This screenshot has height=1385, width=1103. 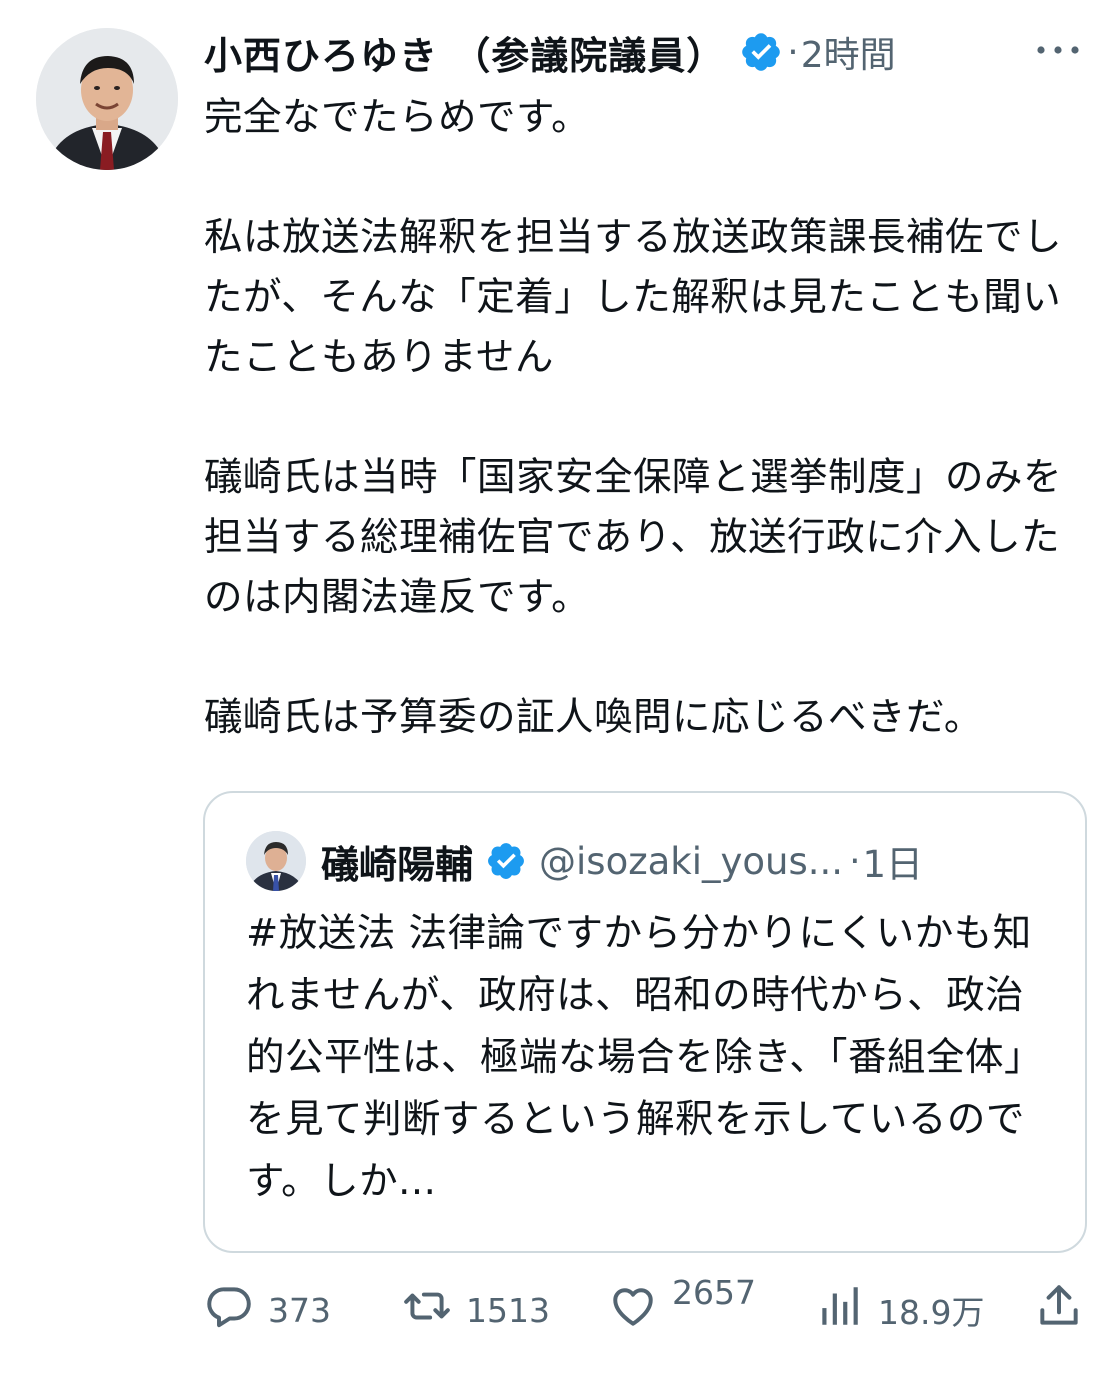 I want to click on quoted-tweet-header: 礒崎陽輔 @isozaki_yous... · 1日, so click(x=701, y=861).